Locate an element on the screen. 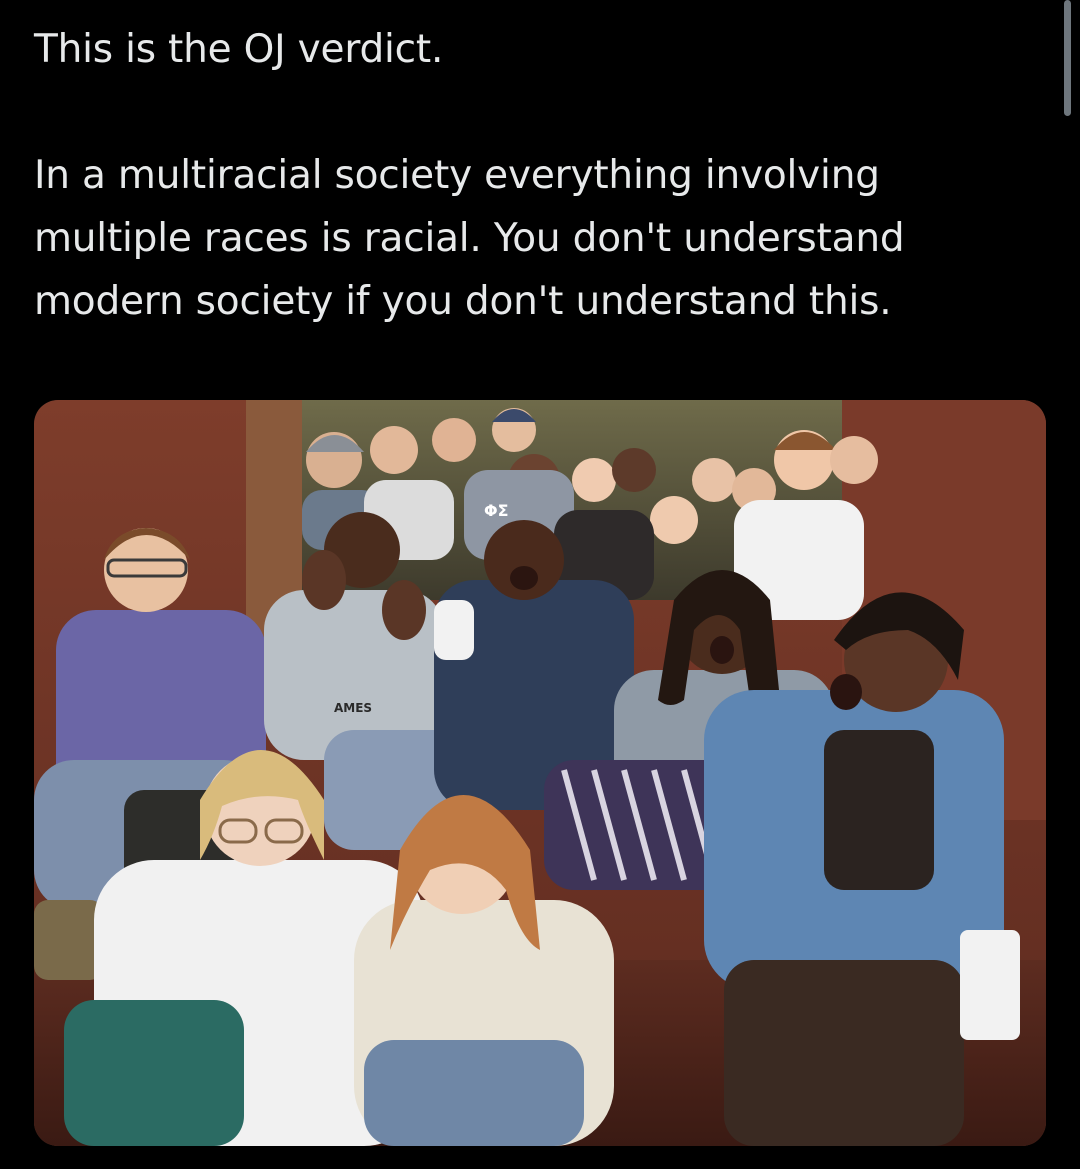 The height and width of the screenshot is (1169, 1080). post-text-line: This is the OJ verdict. is located at coordinates (239, 49).